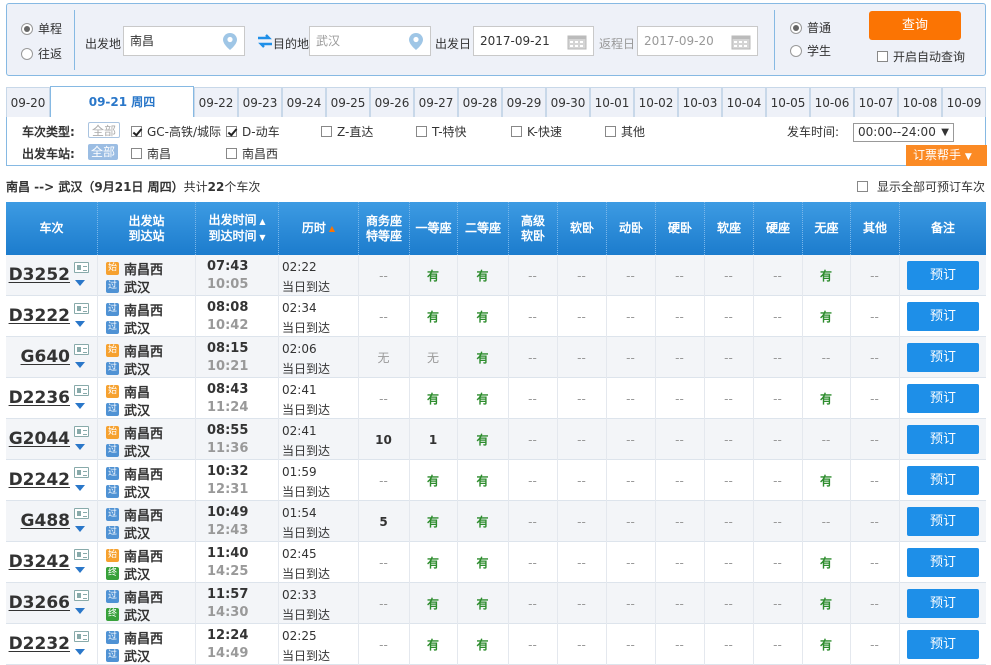 The height and width of the screenshot is (665, 991). I want to click on train-type-d: D-动车, so click(253, 131).